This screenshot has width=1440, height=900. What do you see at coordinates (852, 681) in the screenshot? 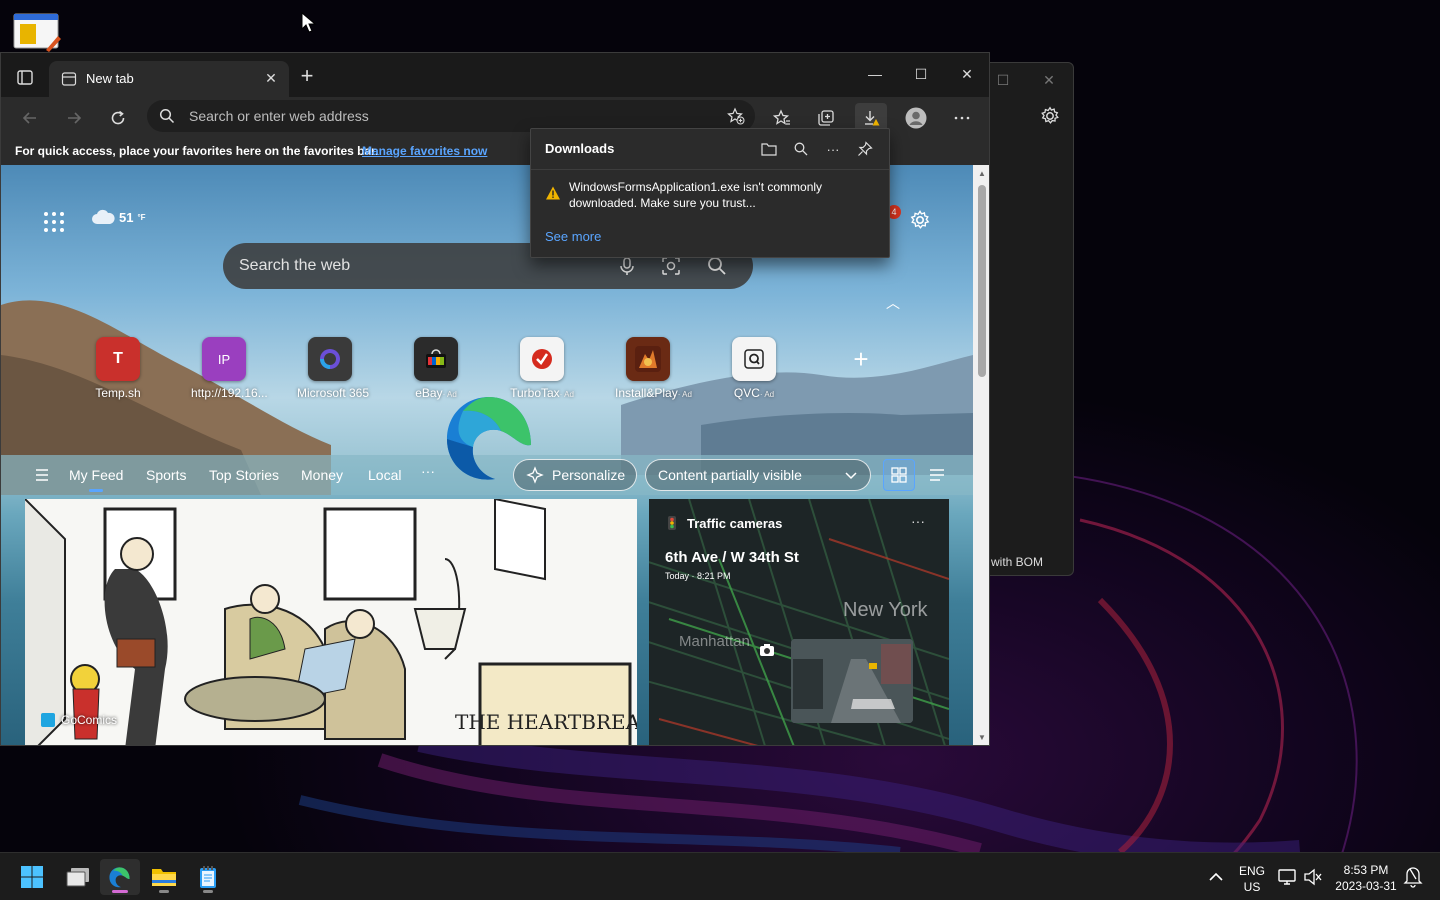
I see `traffic-camera-thumbnail` at bounding box center [852, 681].